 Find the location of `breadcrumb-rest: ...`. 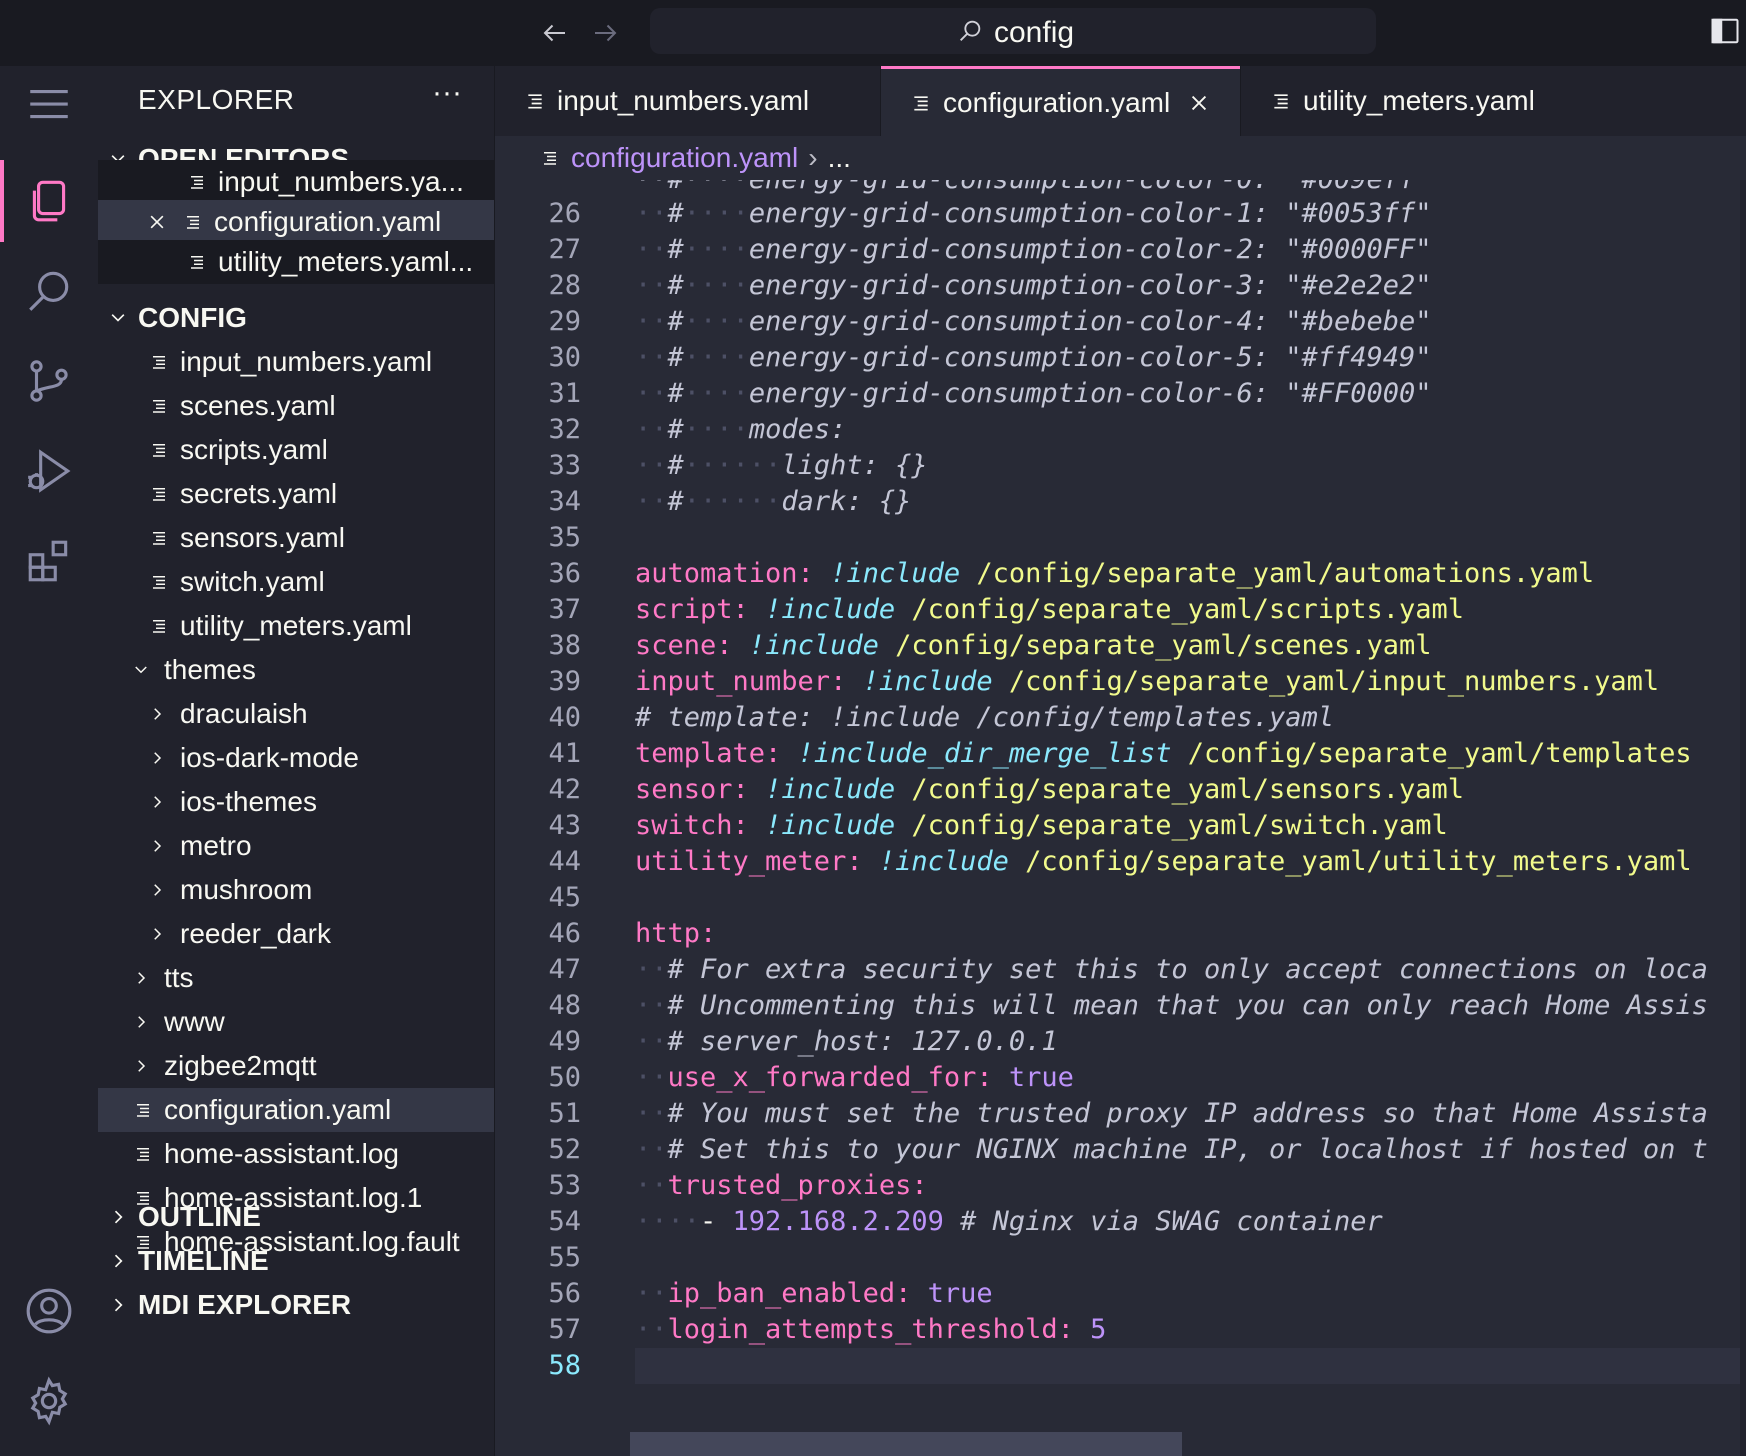

breadcrumb-rest: ... is located at coordinates (839, 158).